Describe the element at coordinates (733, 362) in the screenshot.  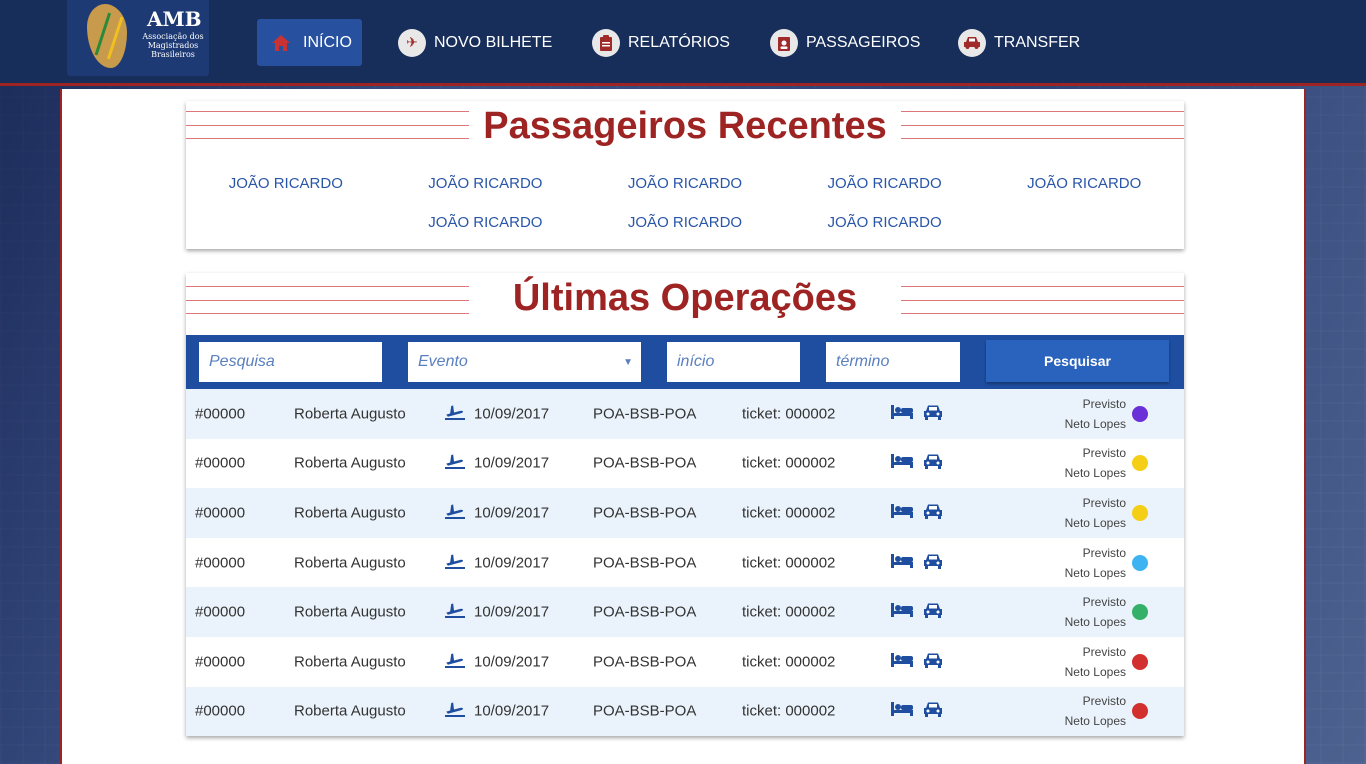
I see `start-date-input: início` at that location.